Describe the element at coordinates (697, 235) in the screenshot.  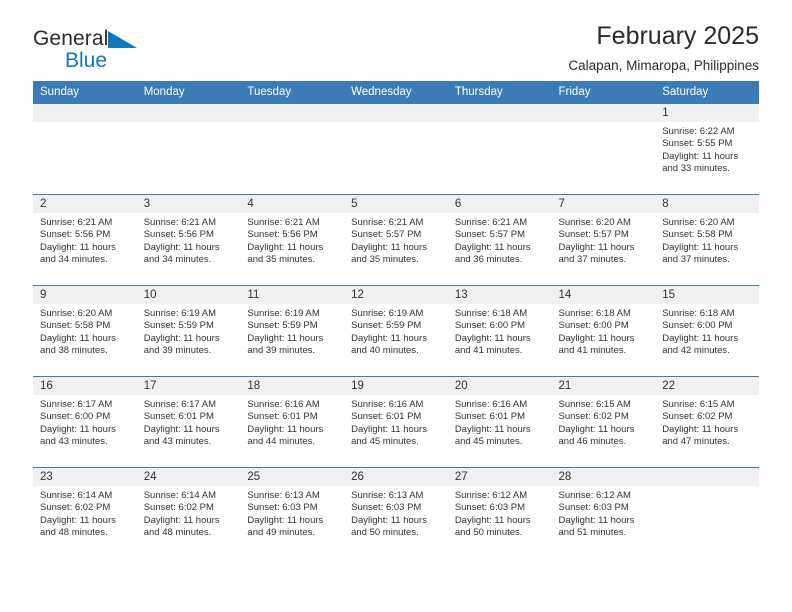
I see `sunset-text: Sunset: 5:58 PM` at that location.